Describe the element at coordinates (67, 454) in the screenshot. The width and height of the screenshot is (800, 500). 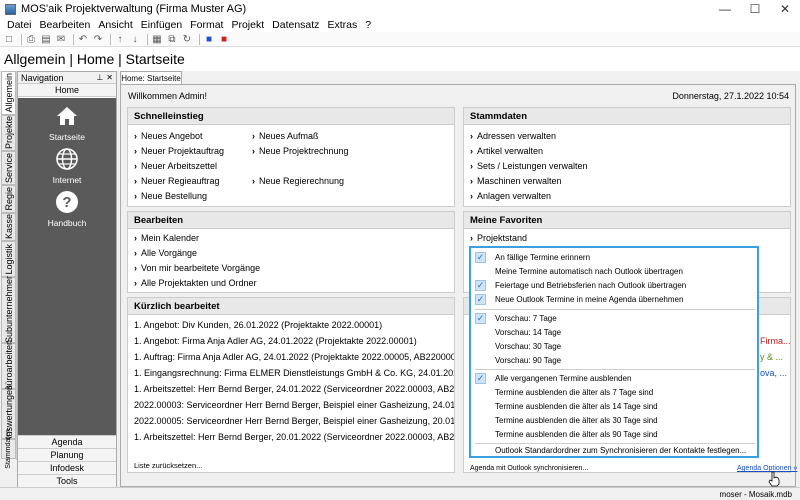
I see `nav-item-planung: Planung` at that location.